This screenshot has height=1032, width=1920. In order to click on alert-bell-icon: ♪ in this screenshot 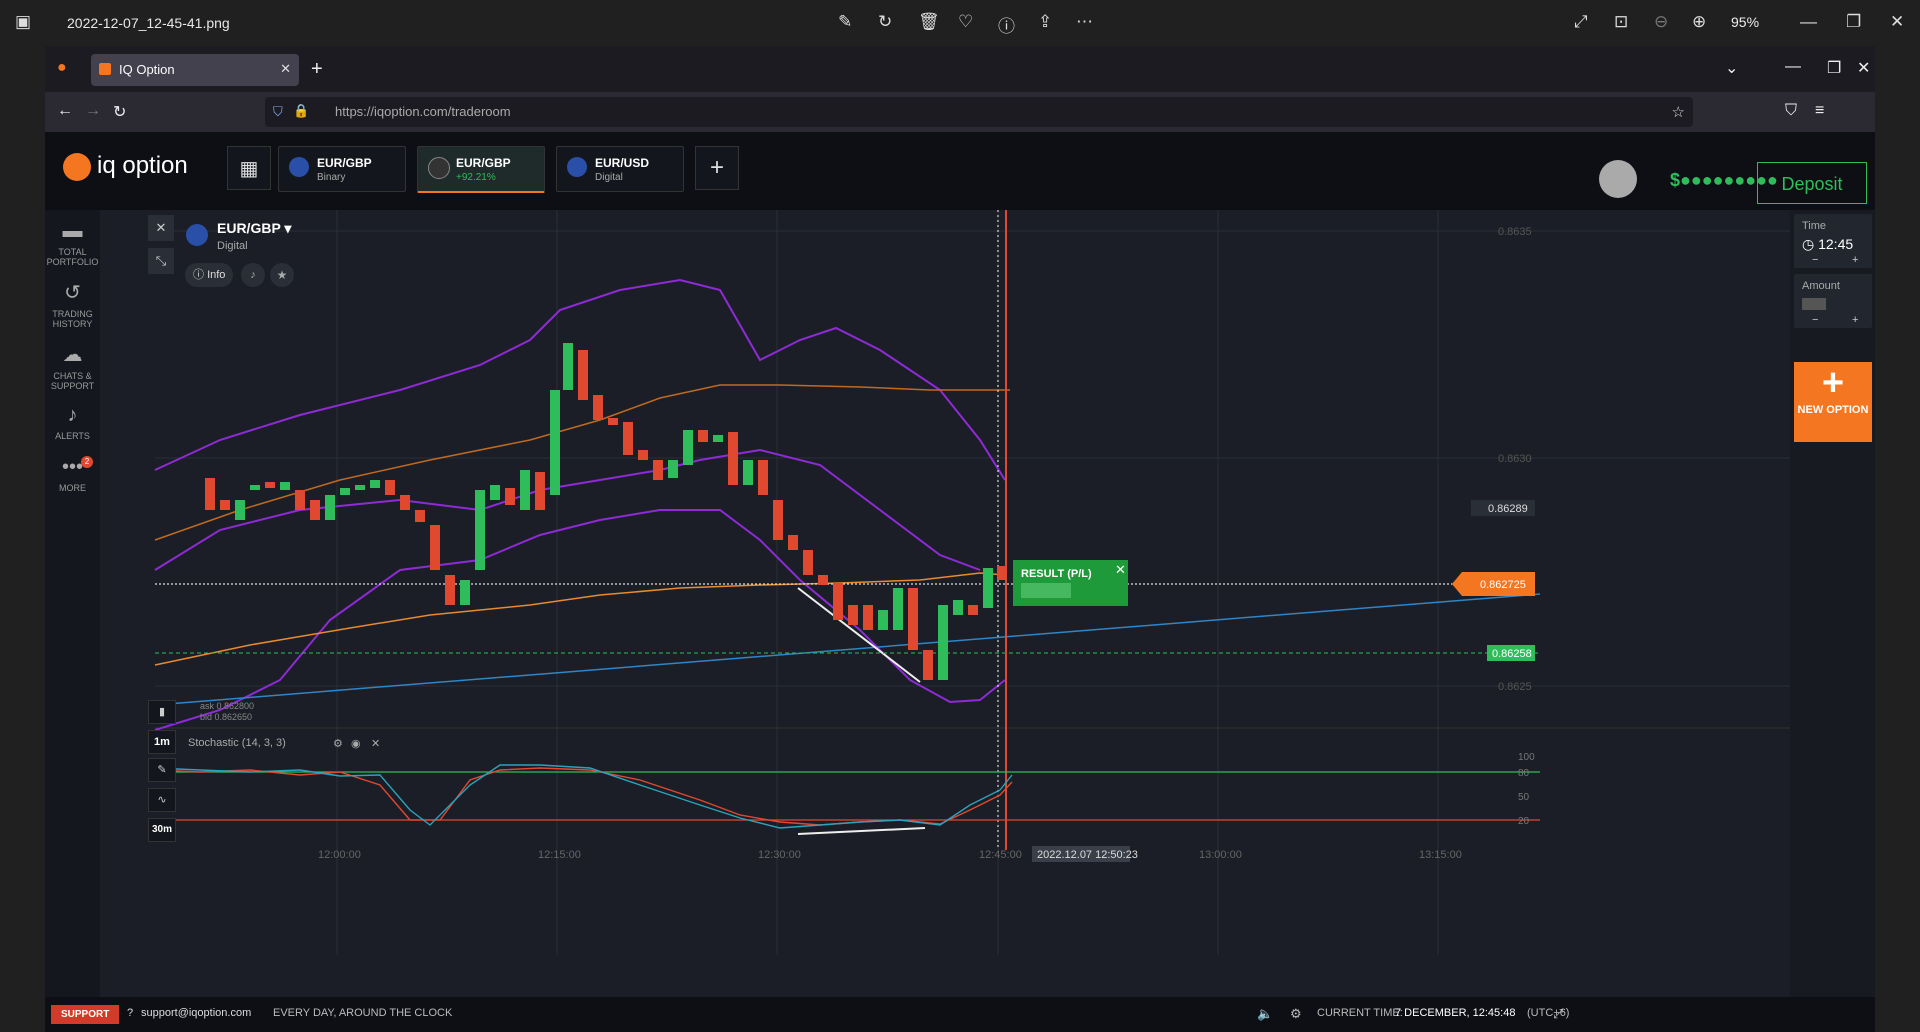, I will do `click(253, 275)`.